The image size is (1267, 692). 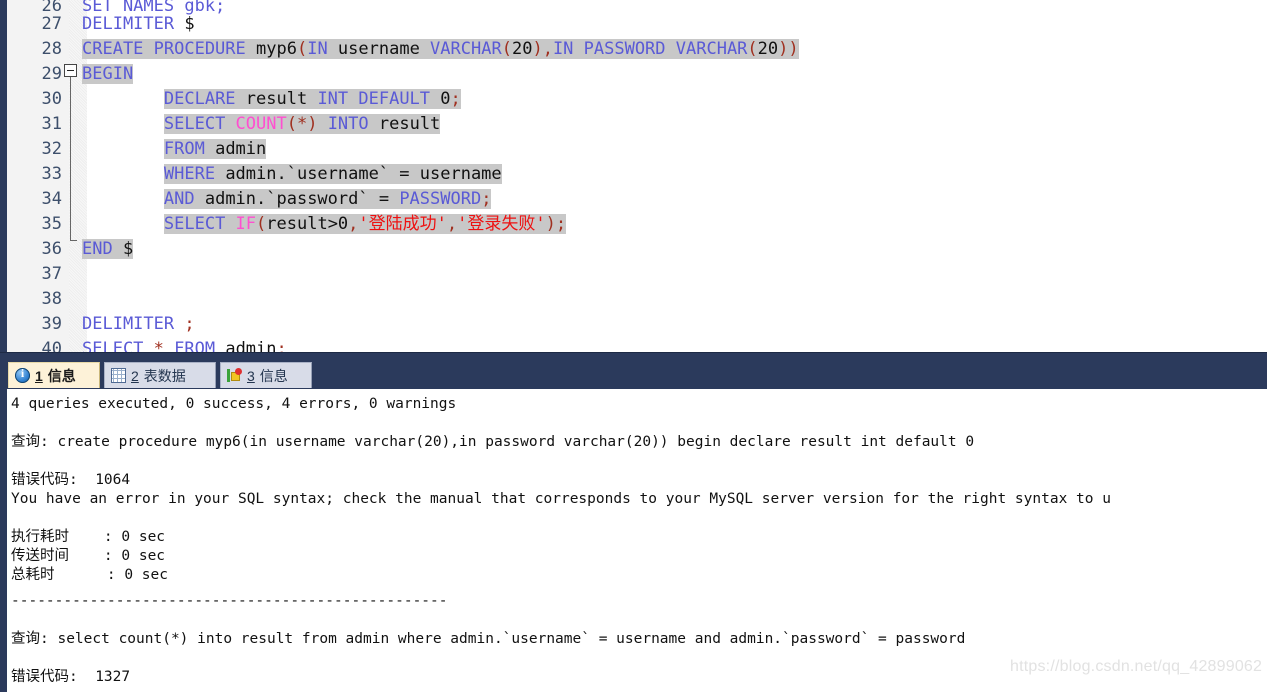 What do you see at coordinates (51, 324) in the screenshot?
I see `line-number: 39` at bounding box center [51, 324].